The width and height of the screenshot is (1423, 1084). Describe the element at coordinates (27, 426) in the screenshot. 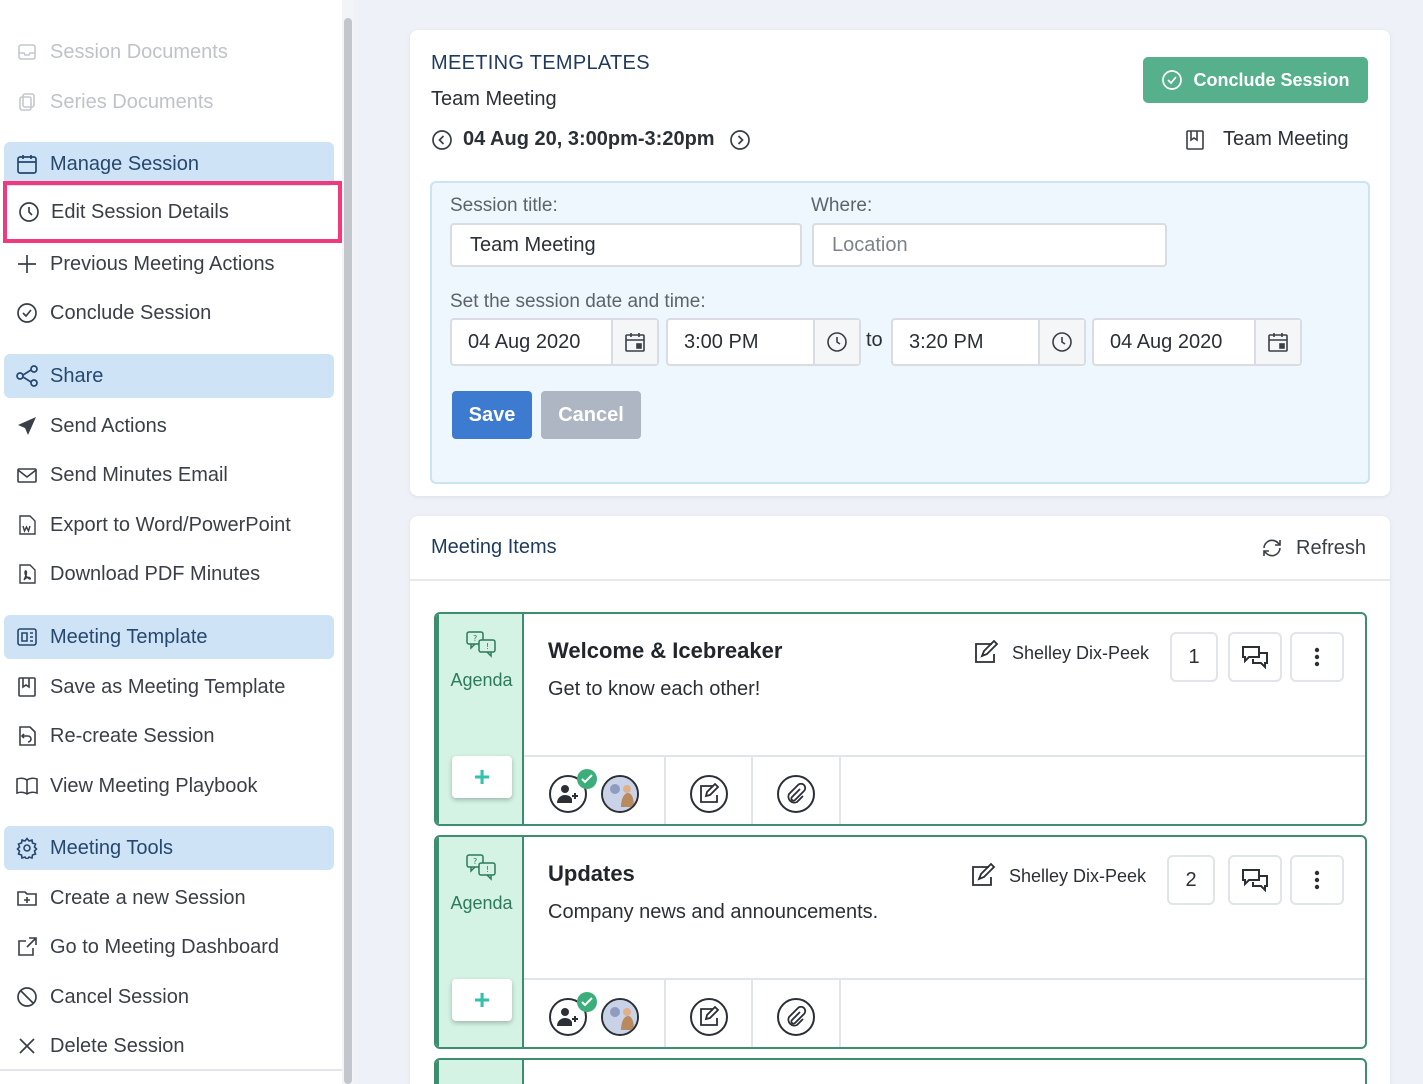

I see `send-icon` at that location.